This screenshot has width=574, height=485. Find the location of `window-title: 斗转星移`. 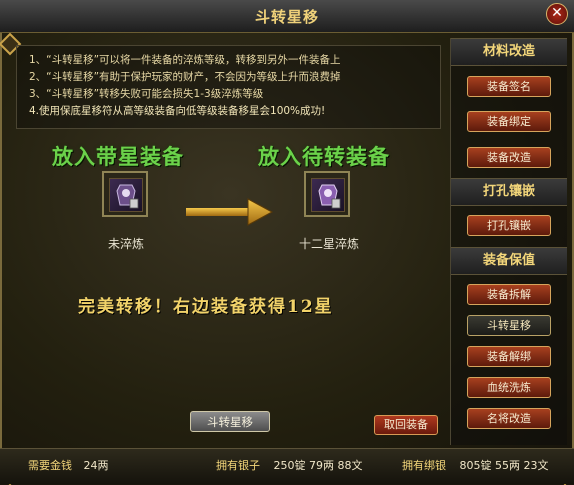

window-title: 斗转星移 is located at coordinates (286, 17).